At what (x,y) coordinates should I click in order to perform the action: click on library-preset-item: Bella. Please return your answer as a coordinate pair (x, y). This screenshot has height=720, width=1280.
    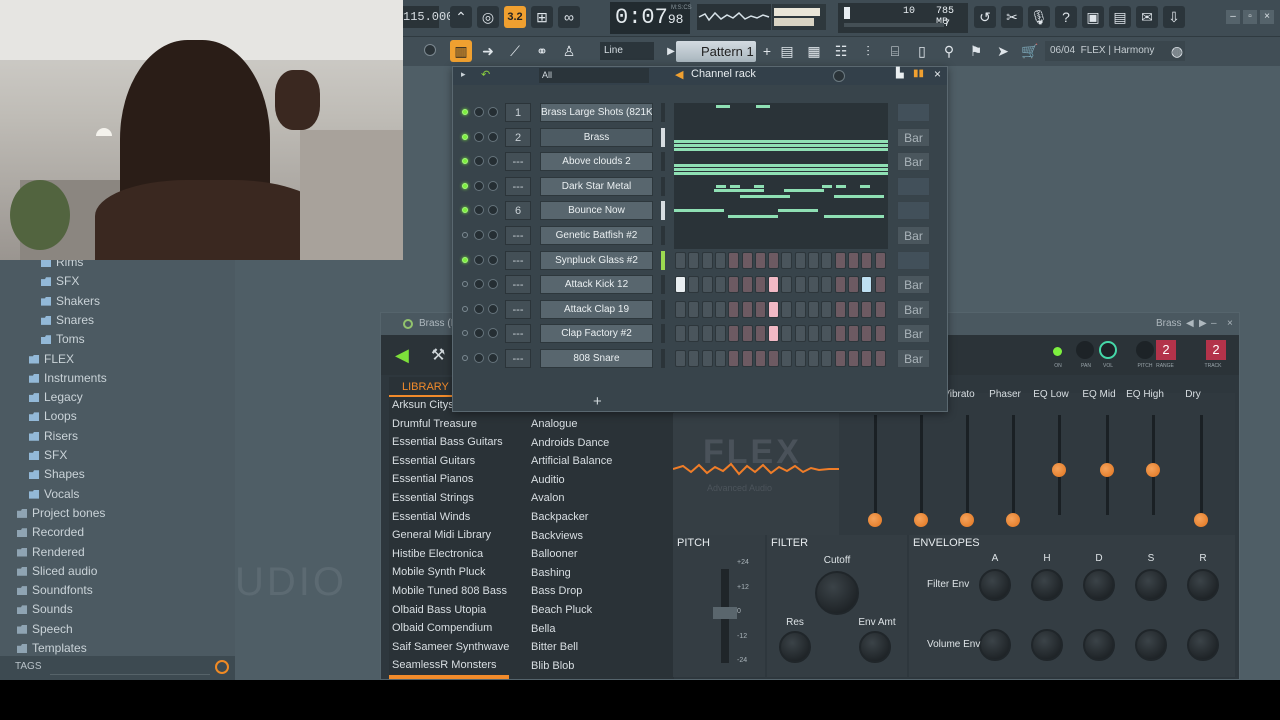
    Looking at the image, I should click on (543, 629).